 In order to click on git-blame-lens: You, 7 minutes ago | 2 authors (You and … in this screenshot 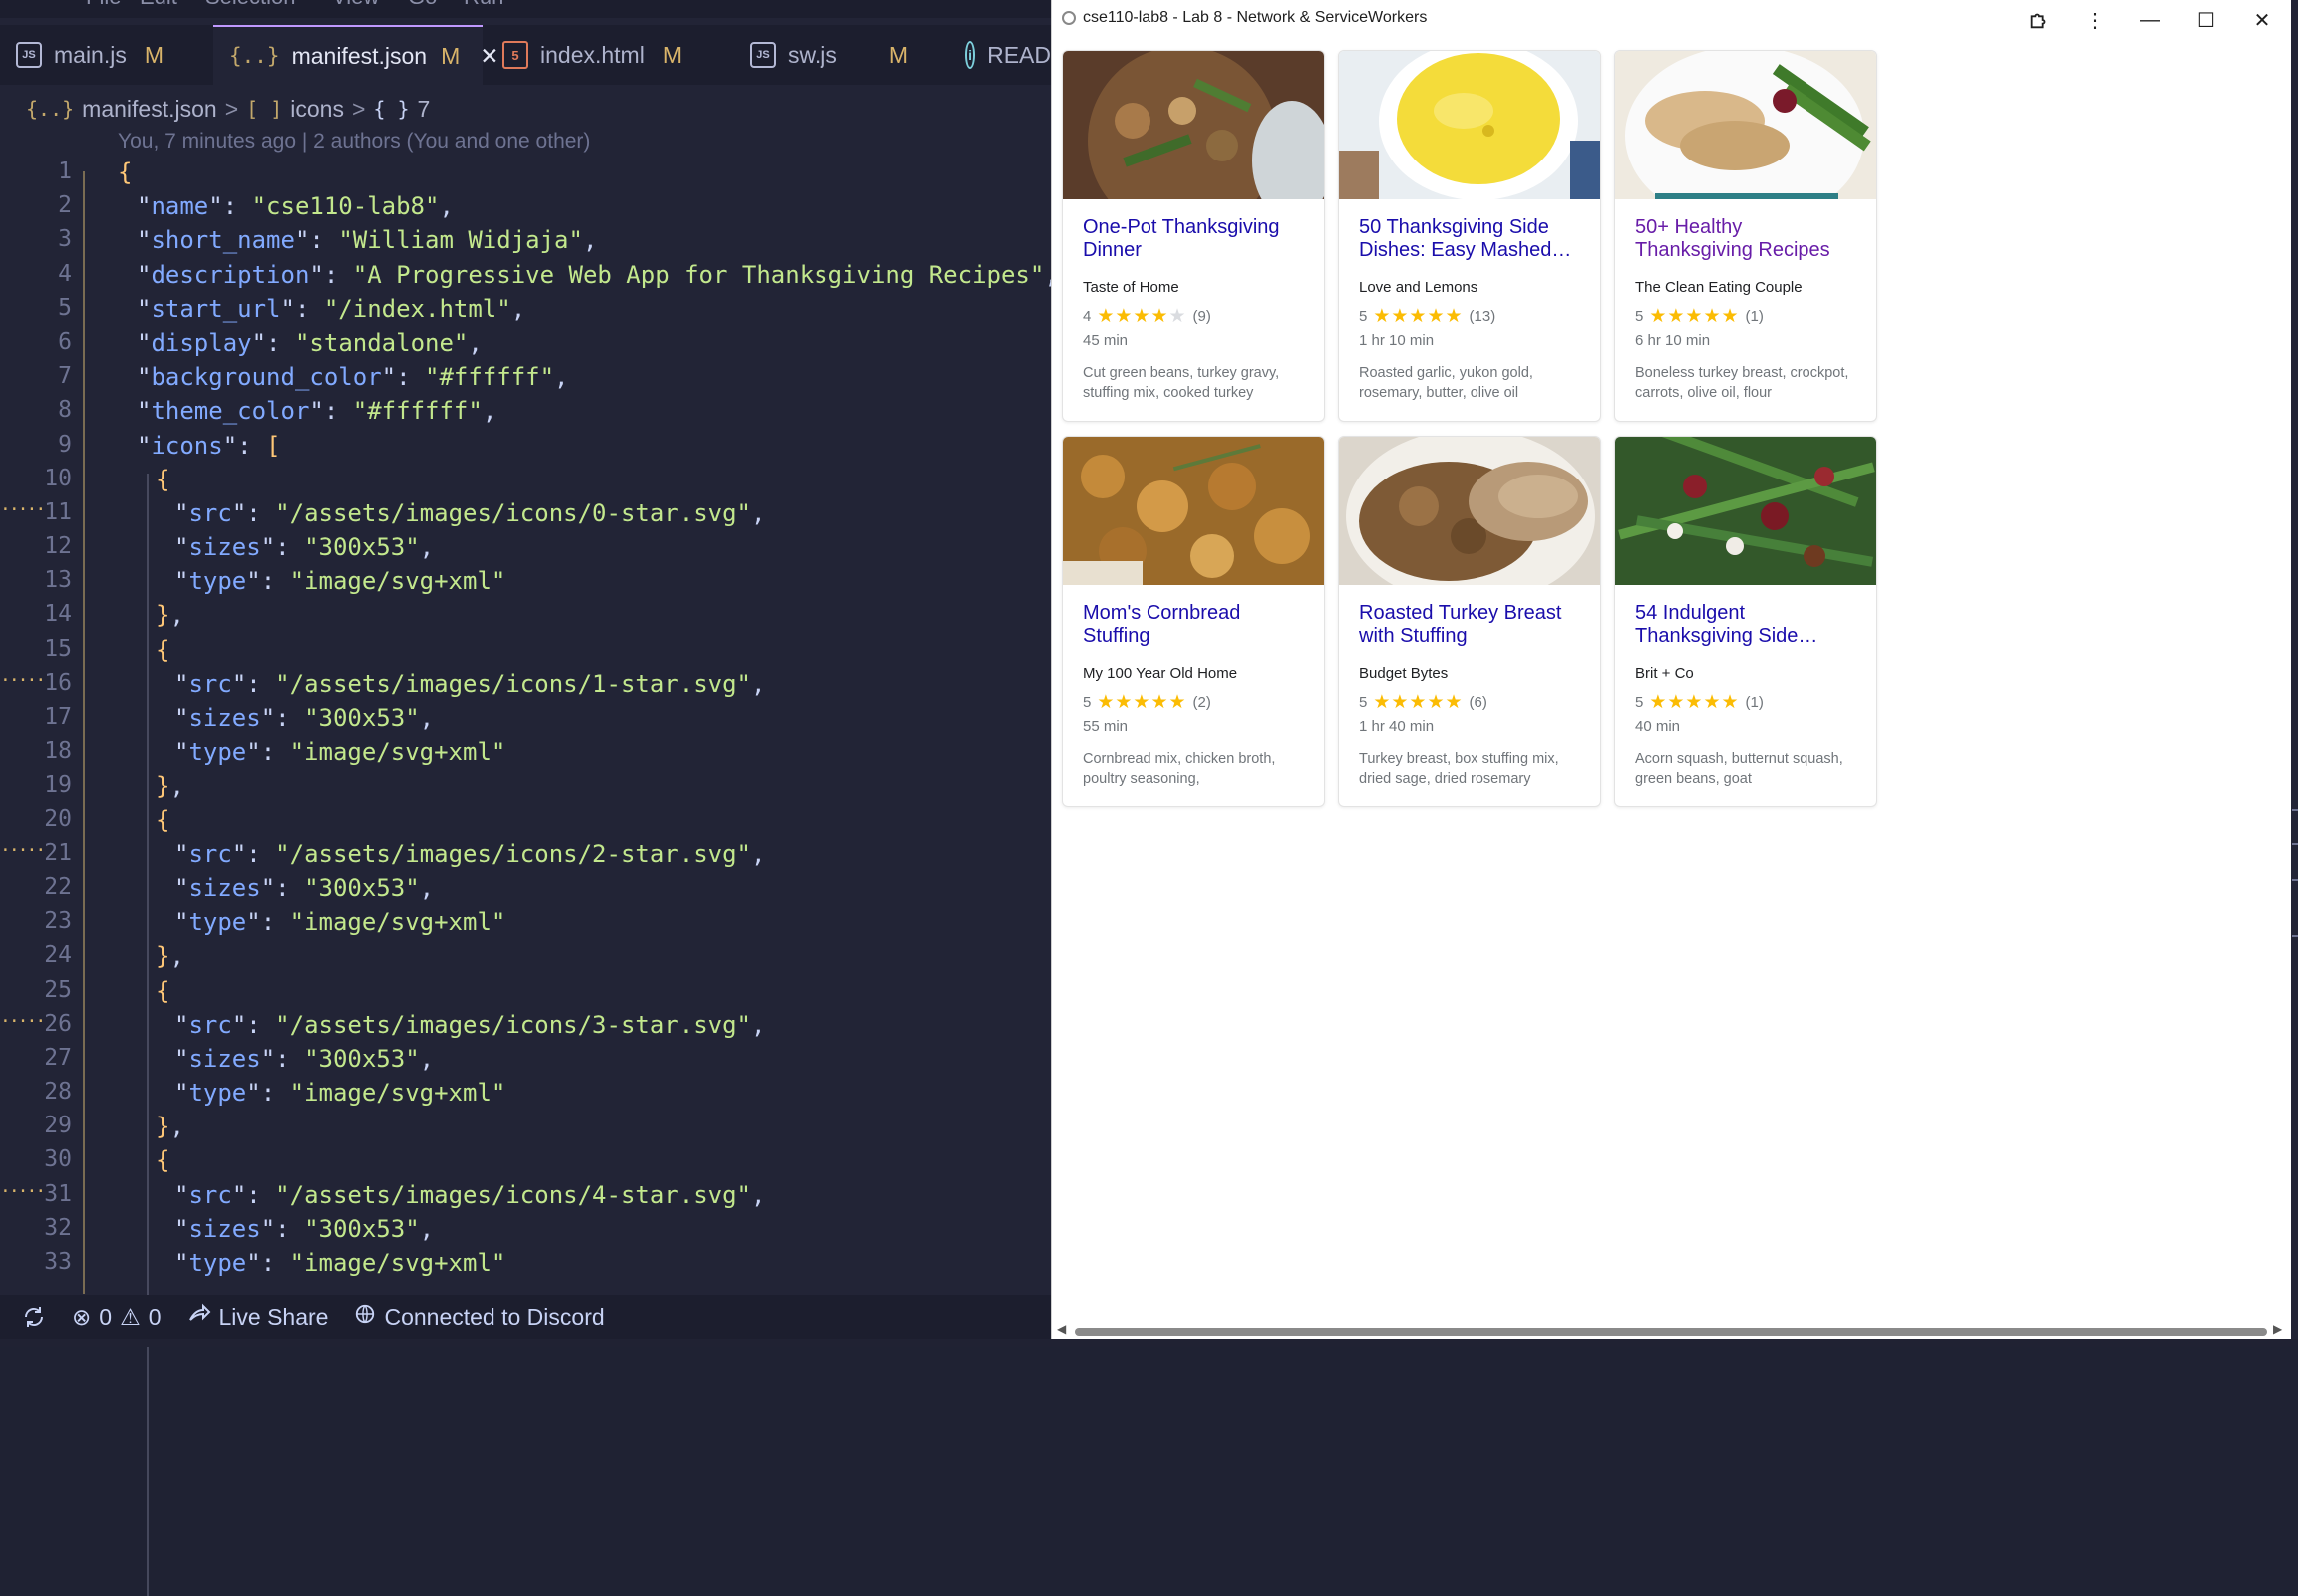, I will do `click(354, 142)`.